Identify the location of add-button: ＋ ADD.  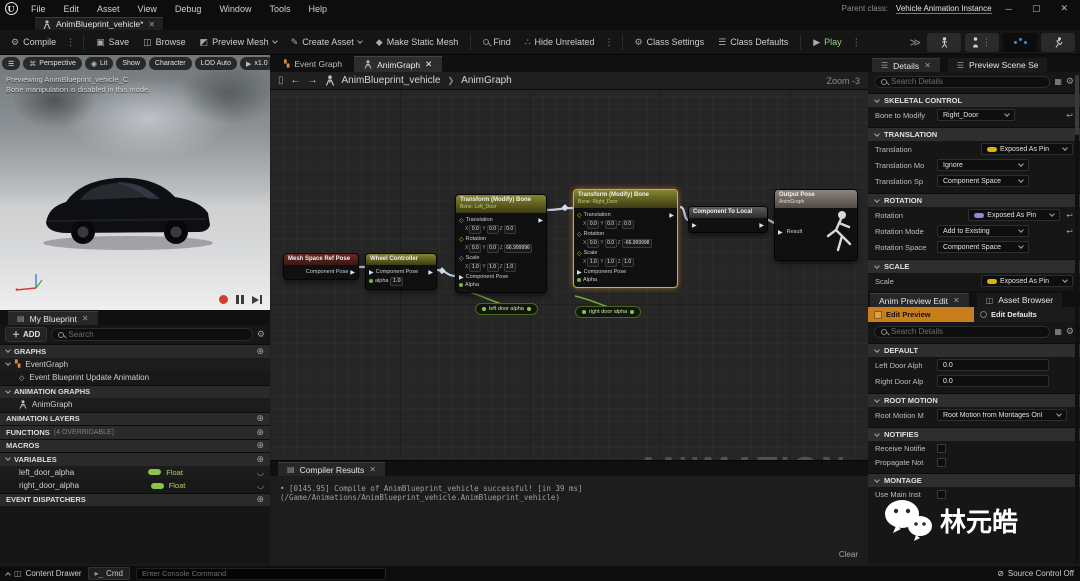
(26, 334).